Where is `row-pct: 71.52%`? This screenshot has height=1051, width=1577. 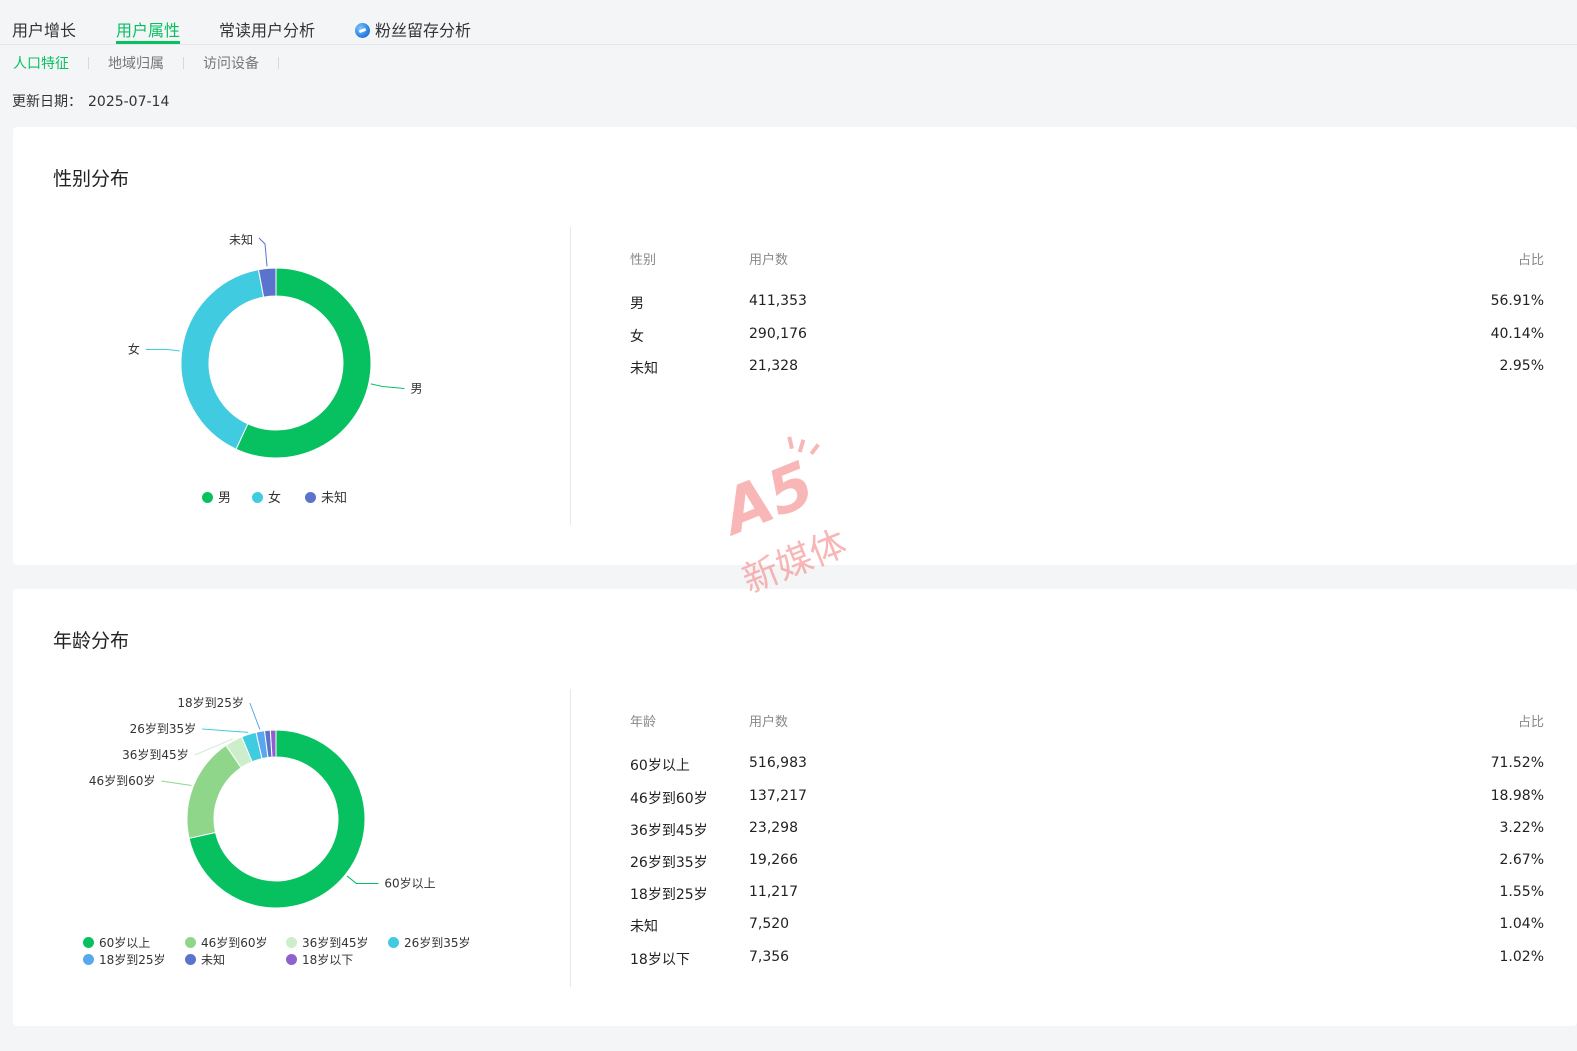
row-pct: 71.52% is located at coordinates (1517, 763).